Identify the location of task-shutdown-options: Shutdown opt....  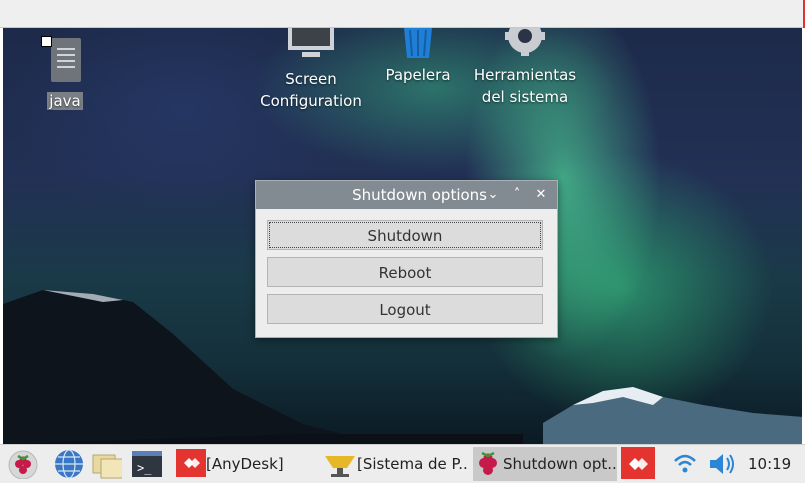
(545, 464).